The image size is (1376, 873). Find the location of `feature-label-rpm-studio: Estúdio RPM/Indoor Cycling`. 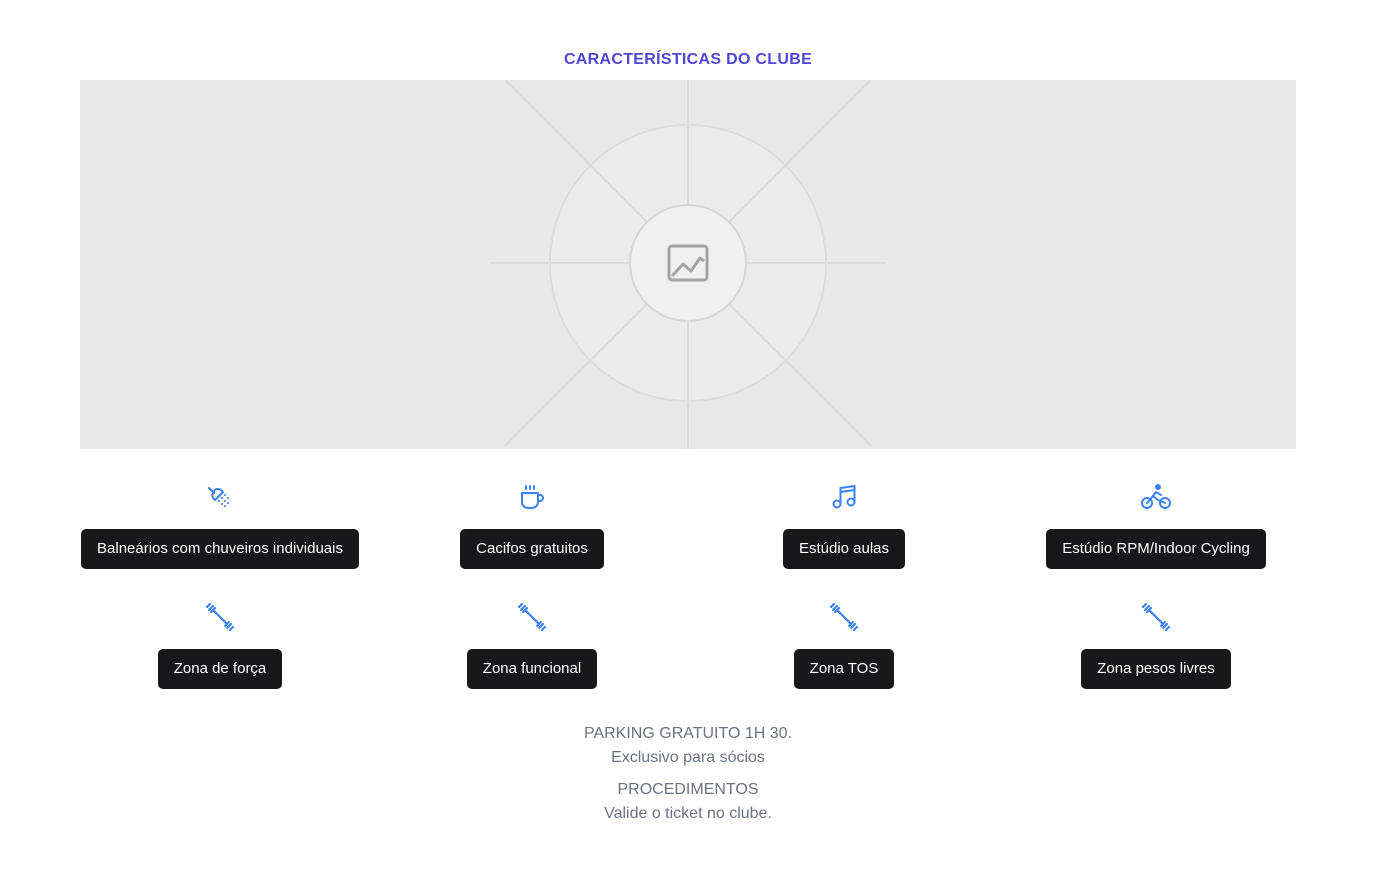

feature-label-rpm-studio: Estúdio RPM/Indoor Cycling is located at coordinates (1156, 549).